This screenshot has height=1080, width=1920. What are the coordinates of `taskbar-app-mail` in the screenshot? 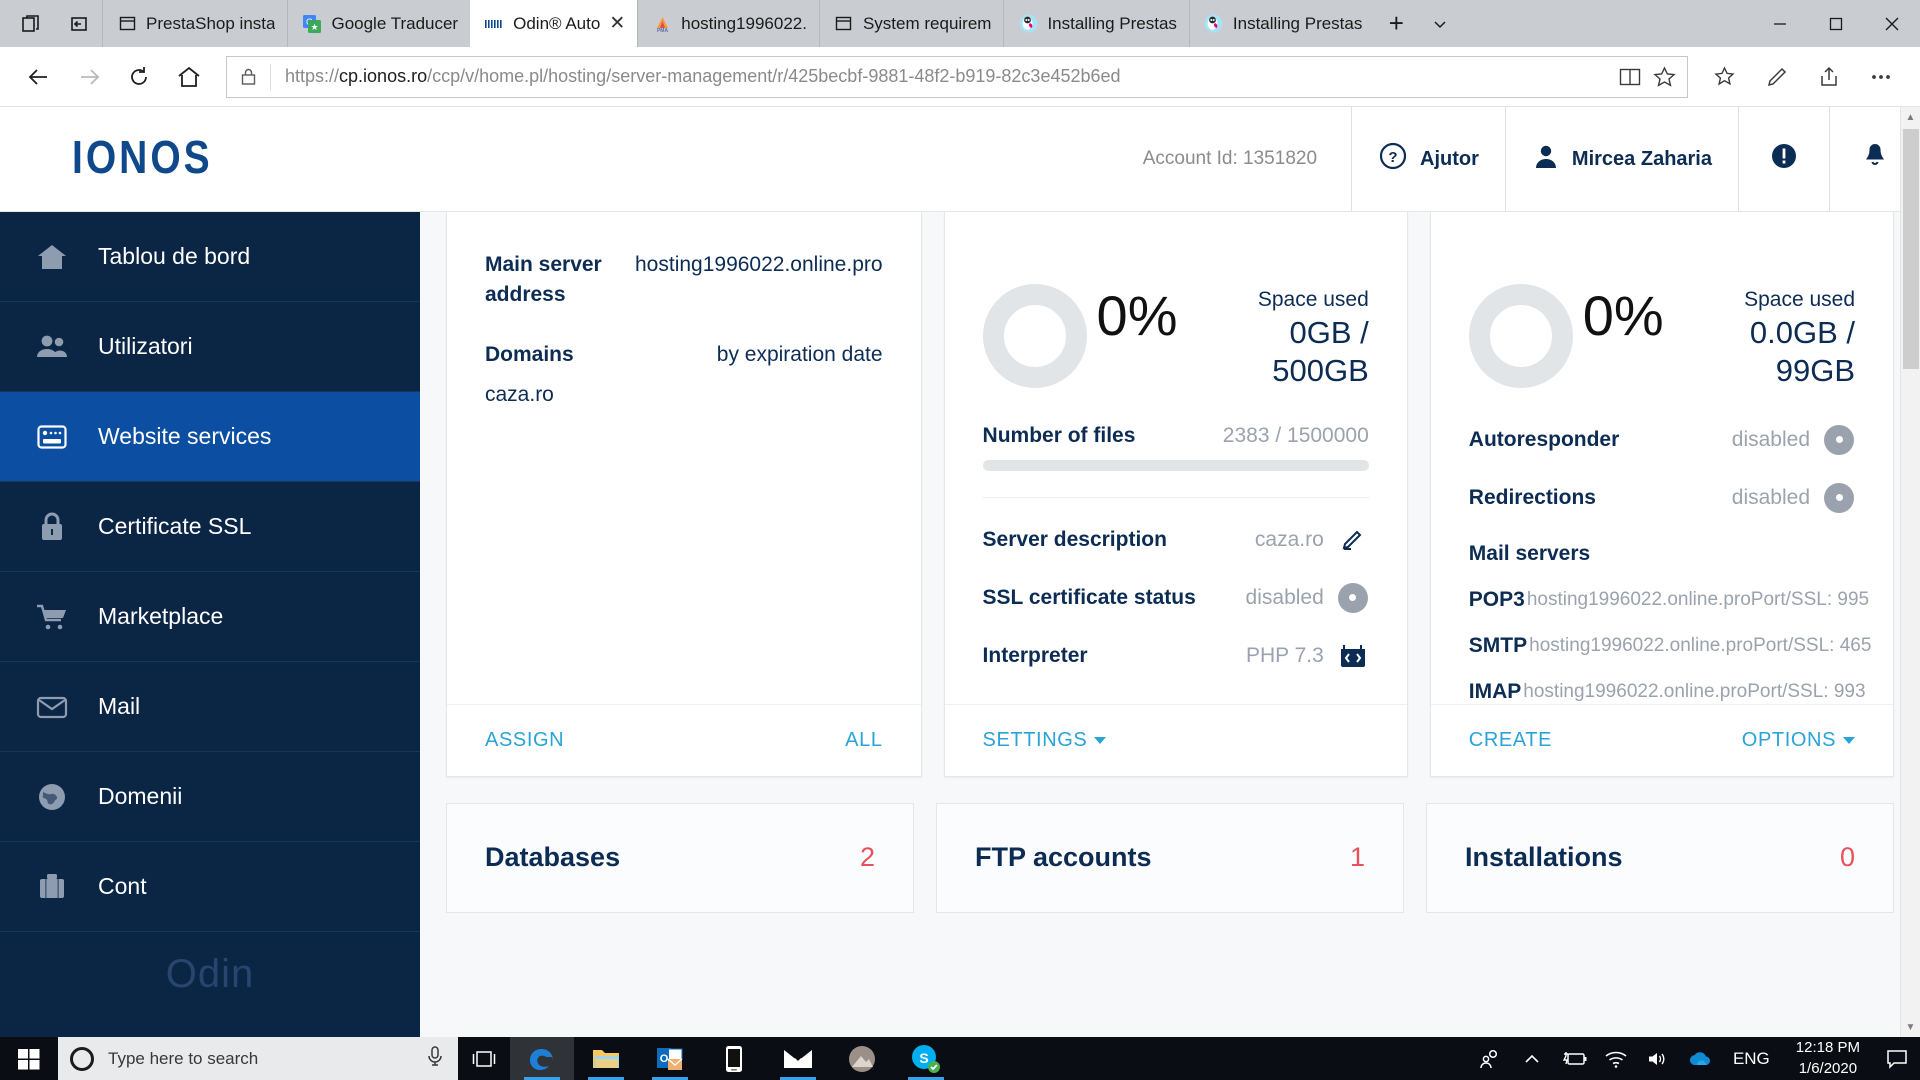 It's located at (798, 1058).